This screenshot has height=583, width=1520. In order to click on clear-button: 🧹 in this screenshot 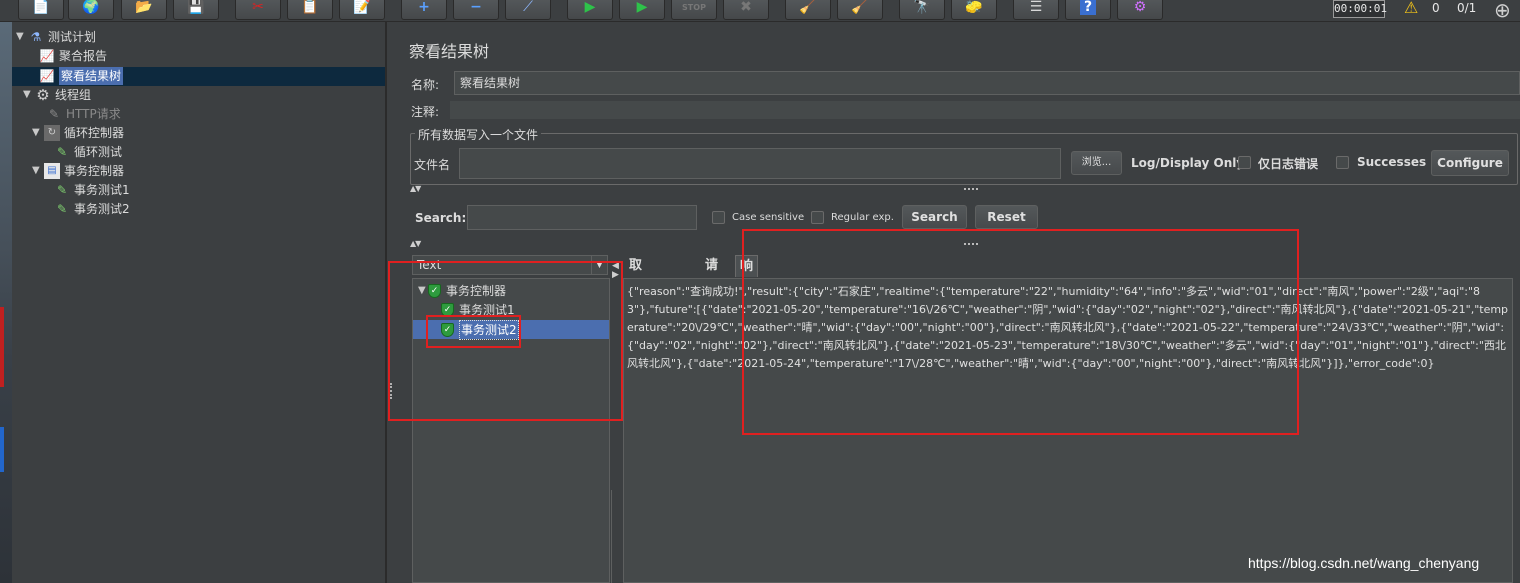, I will do `click(808, 10)`.